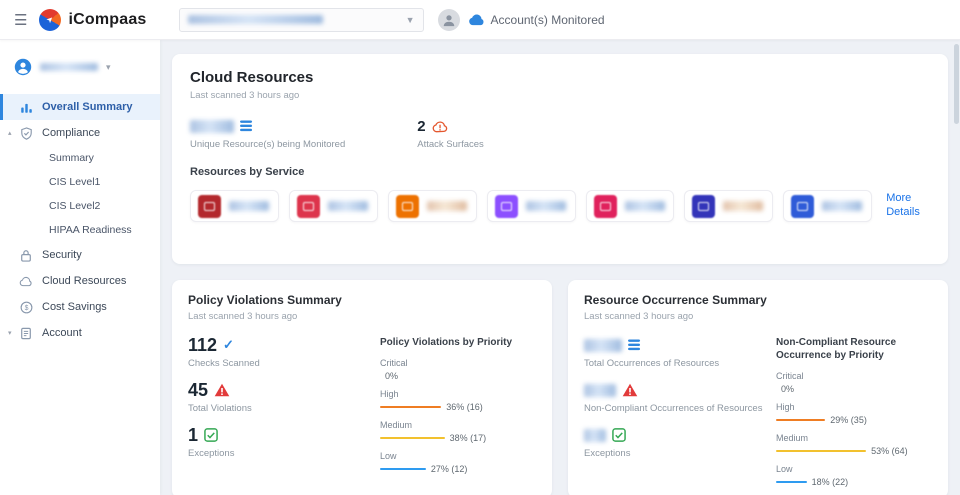 The height and width of the screenshot is (495, 960). I want to click on sidebar-item-cost-savings: $ Cost Savings, so click(80, 307).